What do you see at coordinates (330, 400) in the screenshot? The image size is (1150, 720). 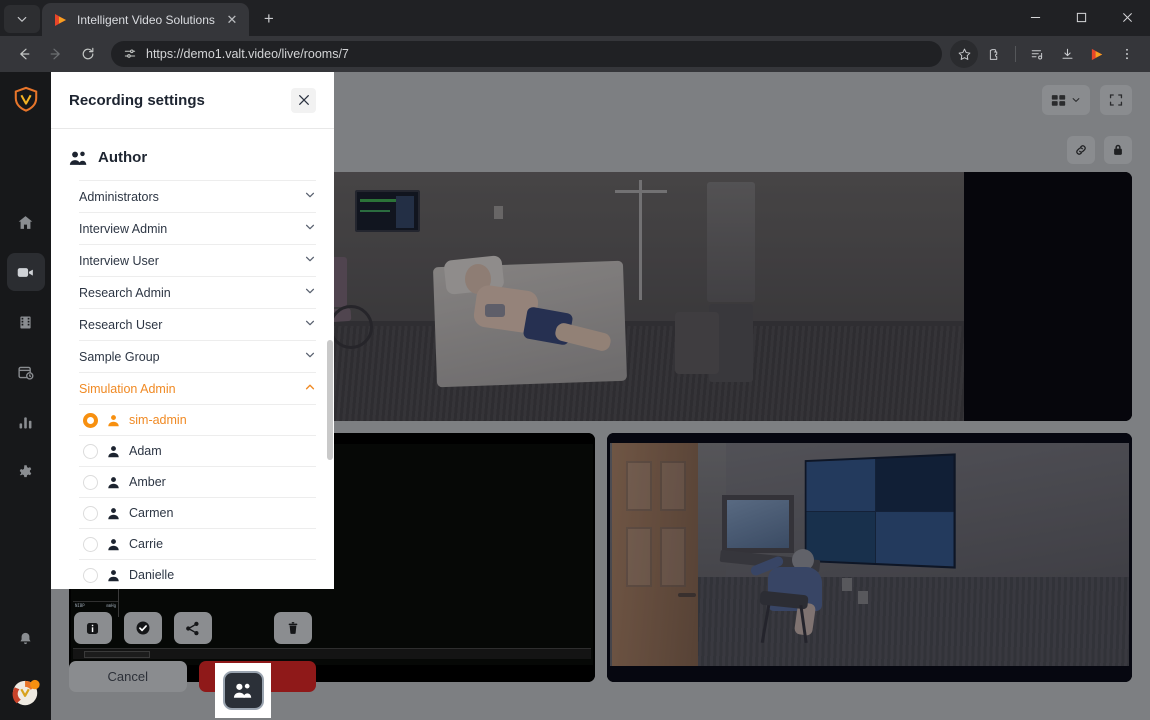 I see `panel-scrollbar` at bounding box center [330, 400].